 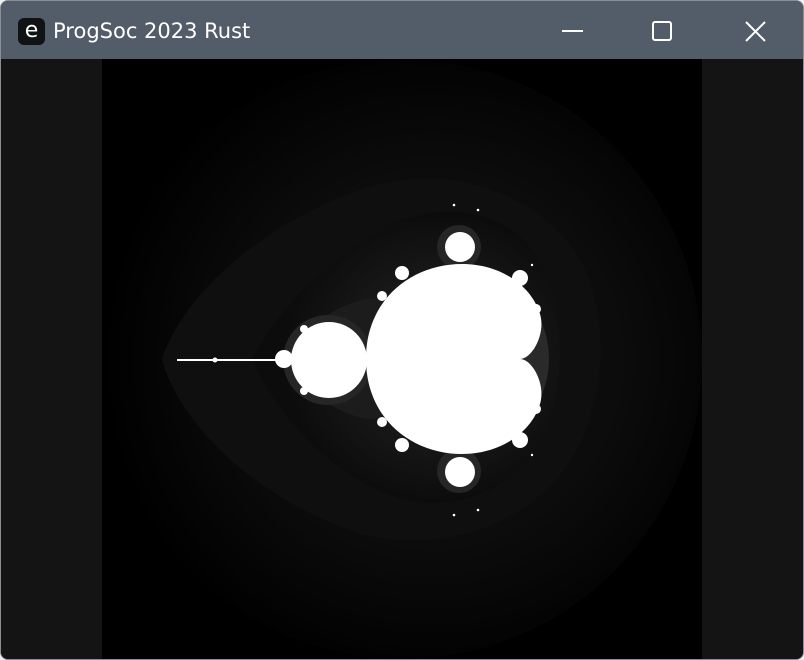 I want to click on small-bulb-a, so click(x=536, y=309).